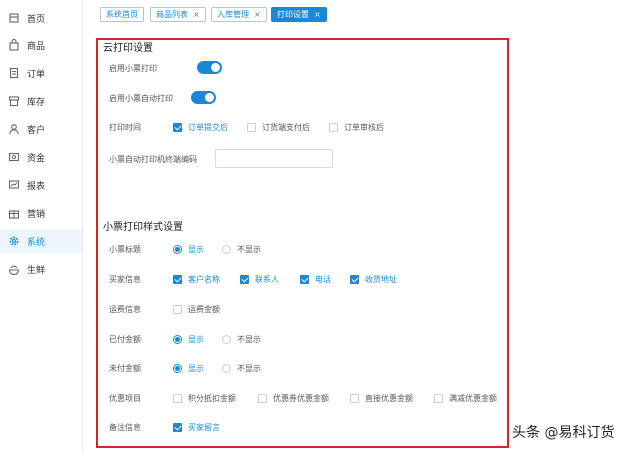  I want to click on print-time-option: 订货端支付后, so click(278, 127).